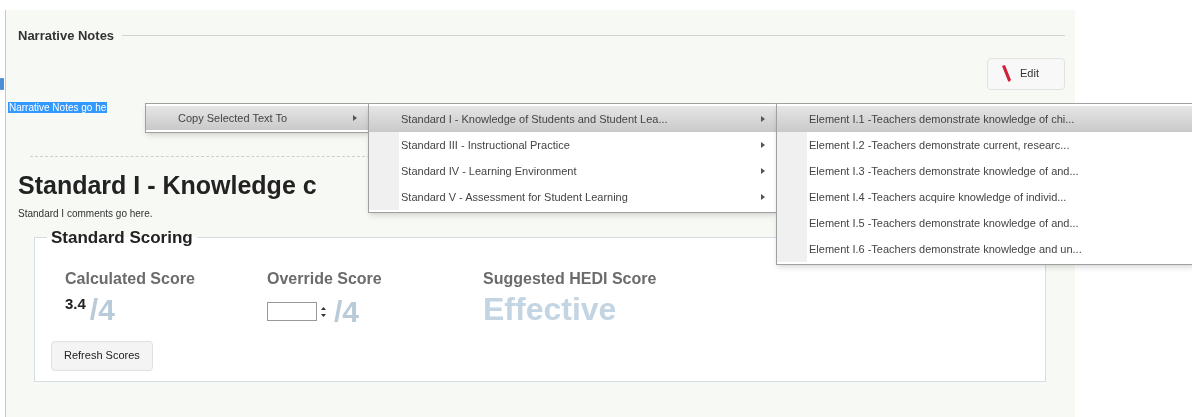 Image resolution: width=1192 pixels, height=417 pixels. What do you see at coordinates (75, 303) in the screenshot?
I see `score-value: 3.4` at bounding box center [75, 303].